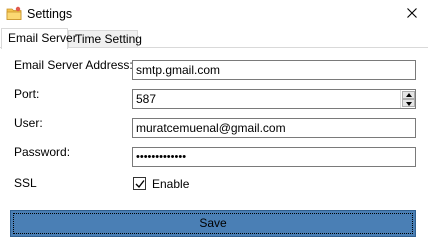 This screenshot has height=246, width=428. I want to click on port-label: Port:, so click(27, 94).